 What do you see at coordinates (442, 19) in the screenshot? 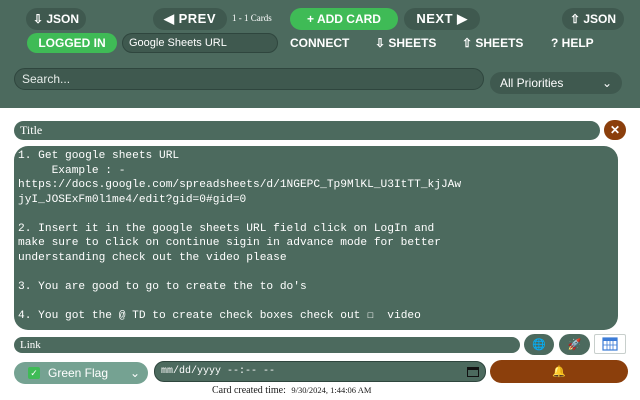
I see `next-button: NEXT ▶` at bounding box center [442, 19].